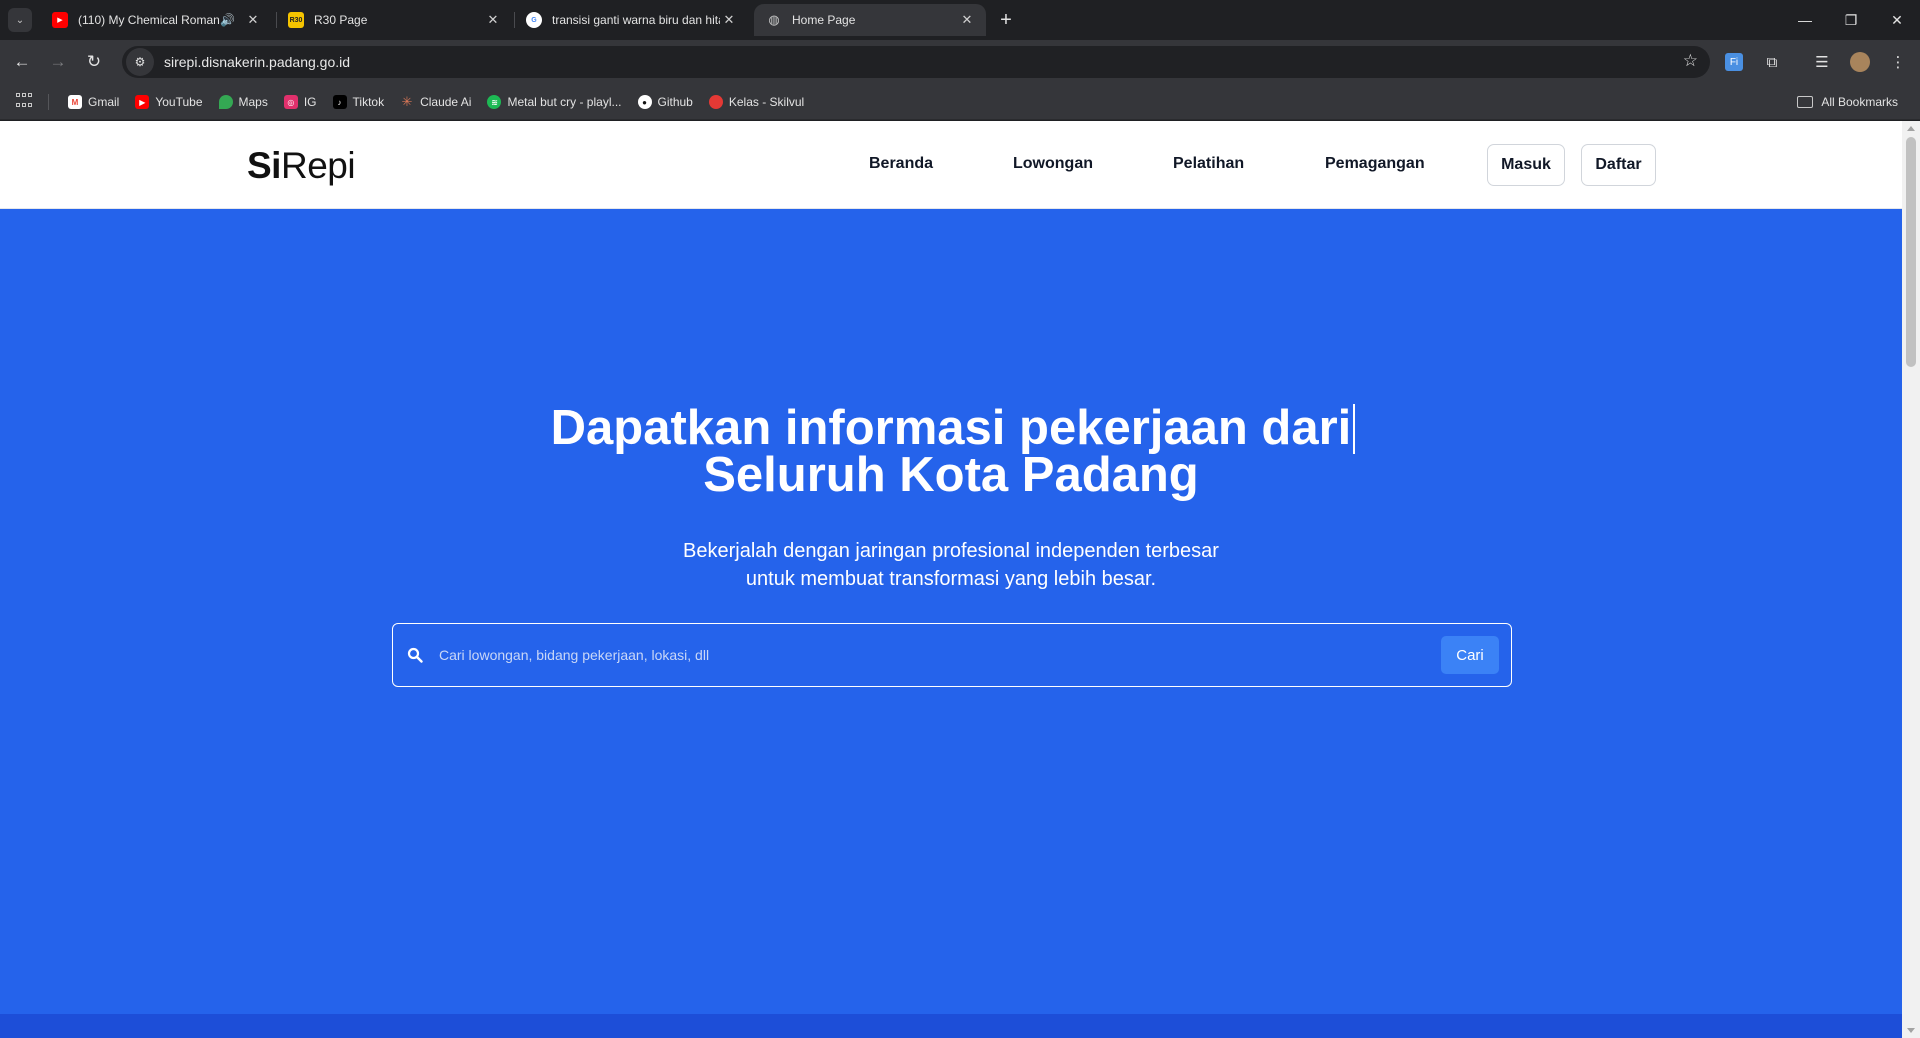 This screenshot has width=1920, height=1038. What do you see at coordinates (870, 20) in the screenshot?
I see `tab-home-page: ◍ Home Page ✕` at bounding box center [870, 20].